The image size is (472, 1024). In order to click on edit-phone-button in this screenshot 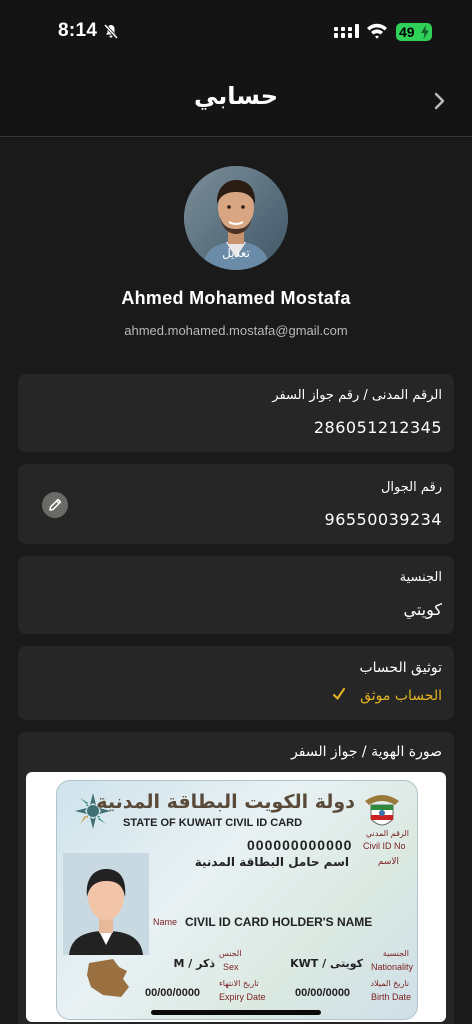, I will do `click(55, 505)`.